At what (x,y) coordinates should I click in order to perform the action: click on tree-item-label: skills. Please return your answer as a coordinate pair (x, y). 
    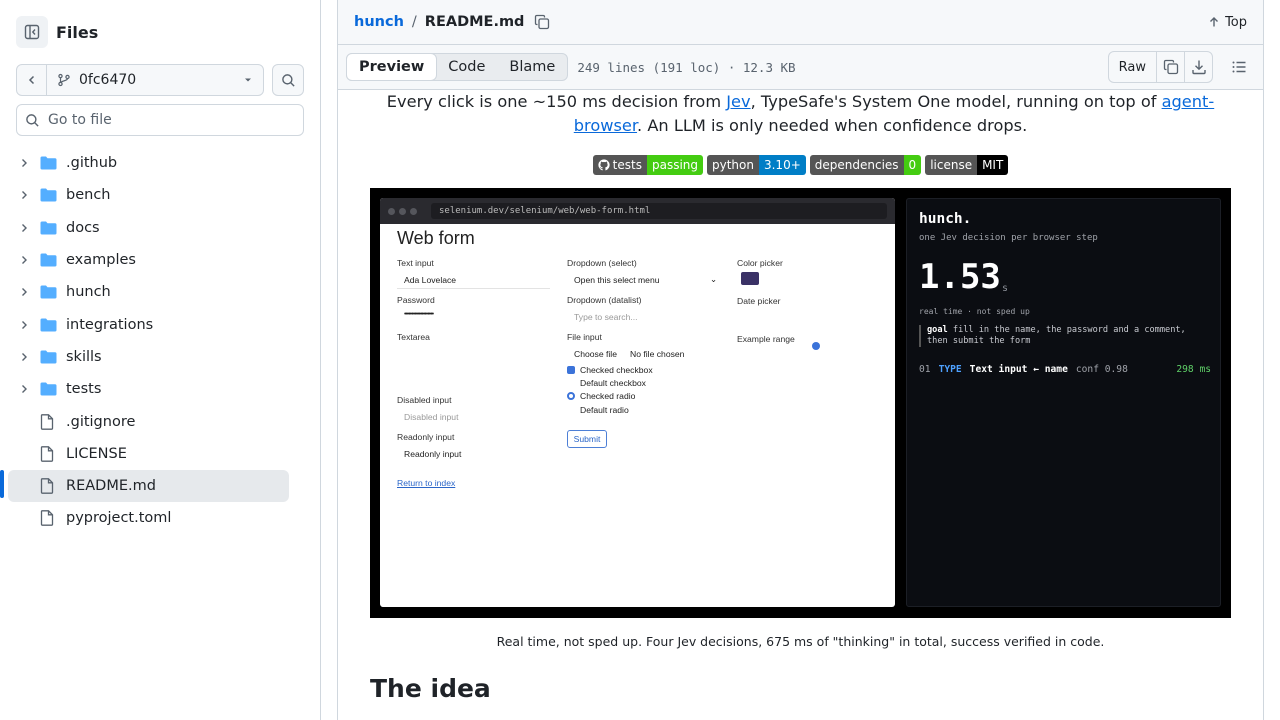
    Looking at the image, I should click on (84, 356).